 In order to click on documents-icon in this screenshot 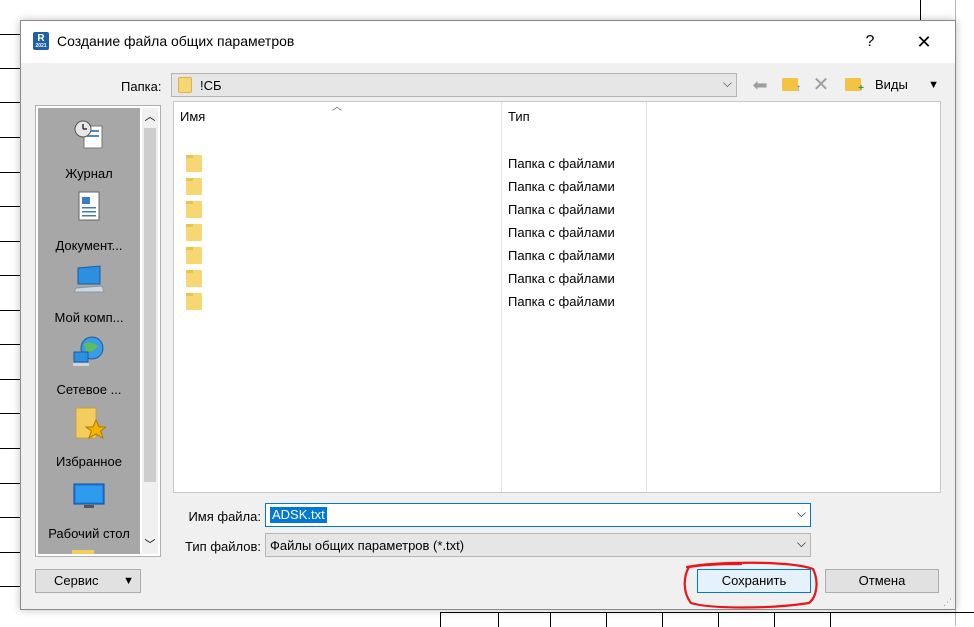, I will do `click(89, 206)`.